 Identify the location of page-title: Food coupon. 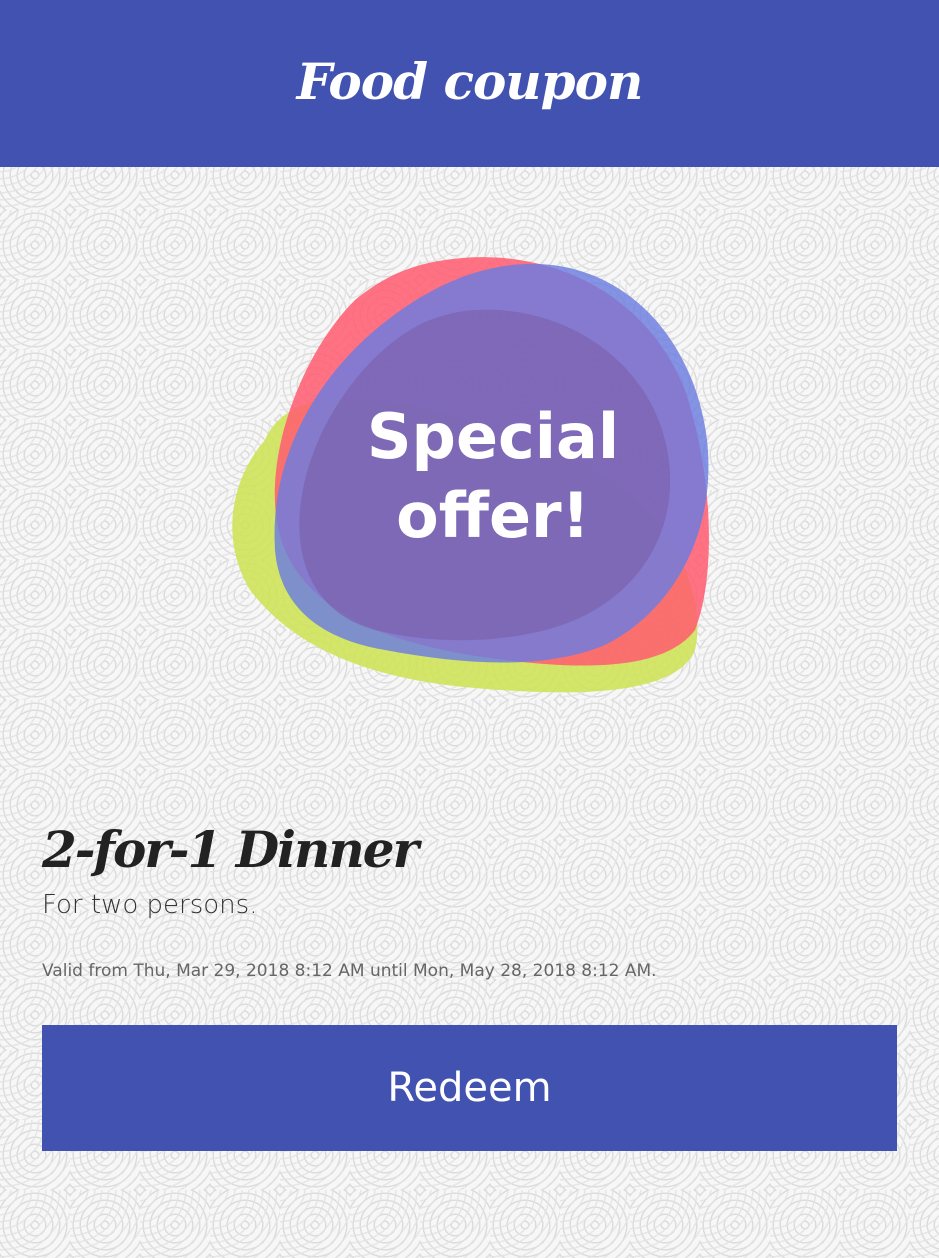
(470, 81).